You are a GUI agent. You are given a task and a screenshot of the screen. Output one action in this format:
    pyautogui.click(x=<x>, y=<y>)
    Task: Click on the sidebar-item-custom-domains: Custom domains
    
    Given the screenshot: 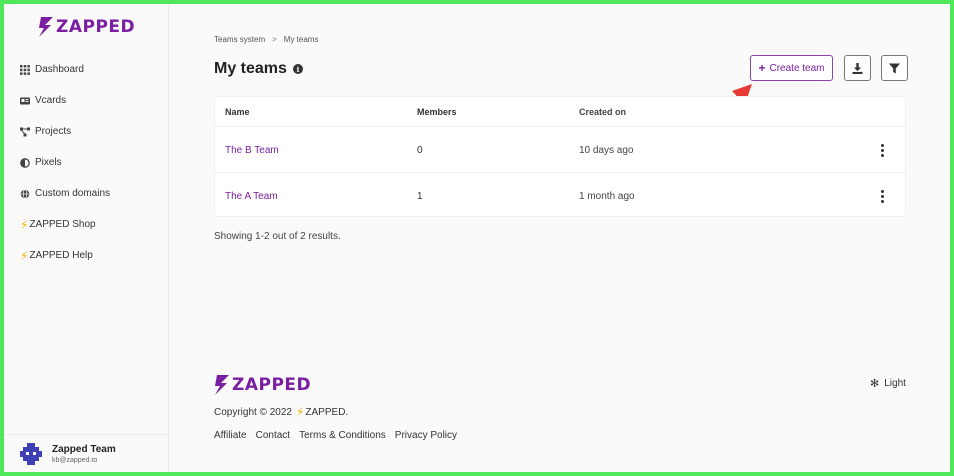 What is the action you would take?
    pyautogui.click(x=65, y=193)
    